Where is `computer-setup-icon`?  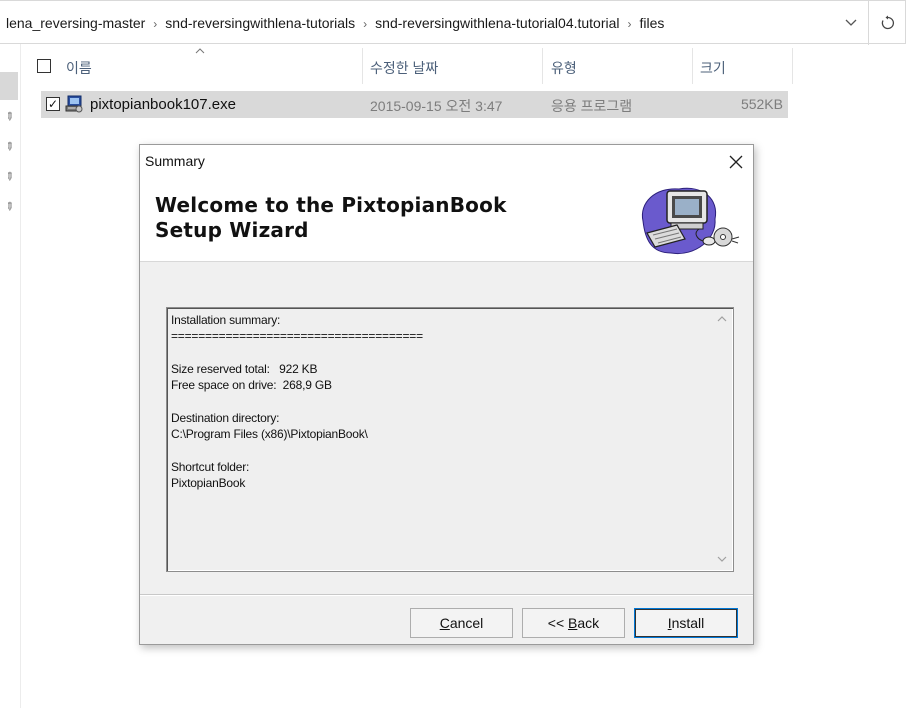 computer-setup-icon is located at coordinates (688, 221).